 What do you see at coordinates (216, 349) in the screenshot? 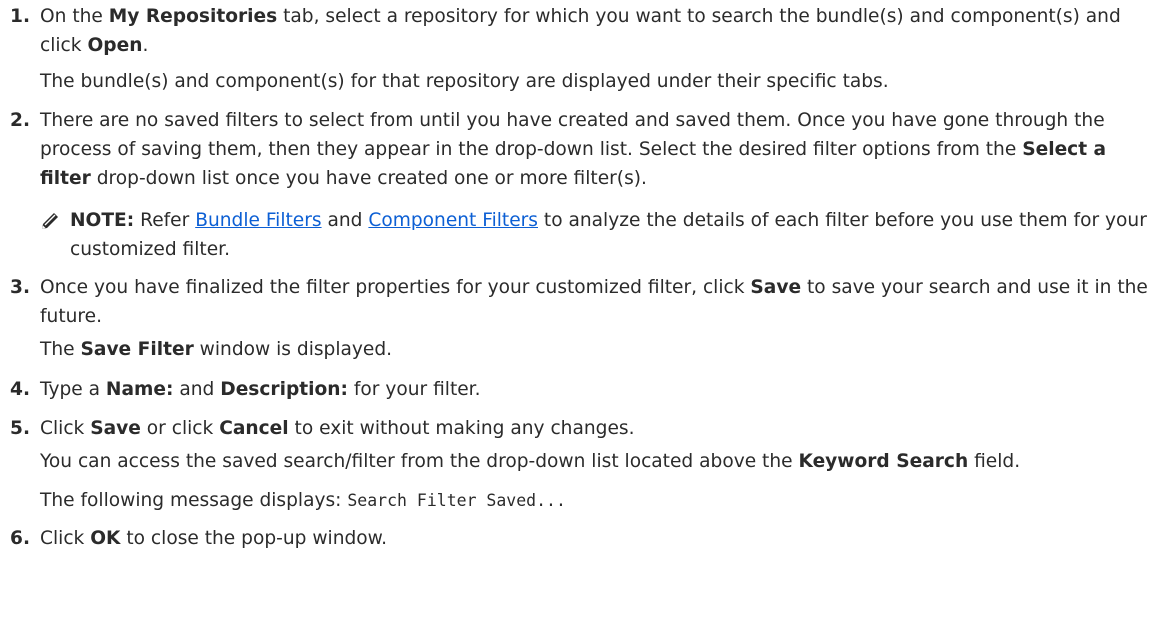
I see `step-result: The Save Filter window is displayed.` at bounding box center [216, 349].